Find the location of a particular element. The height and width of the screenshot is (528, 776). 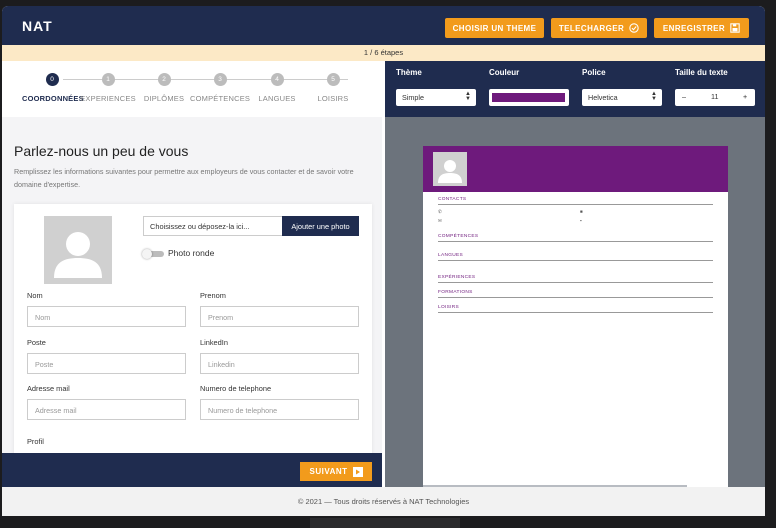

cv-section-formations: FORMATIONS is located at coordinates (575, 294).